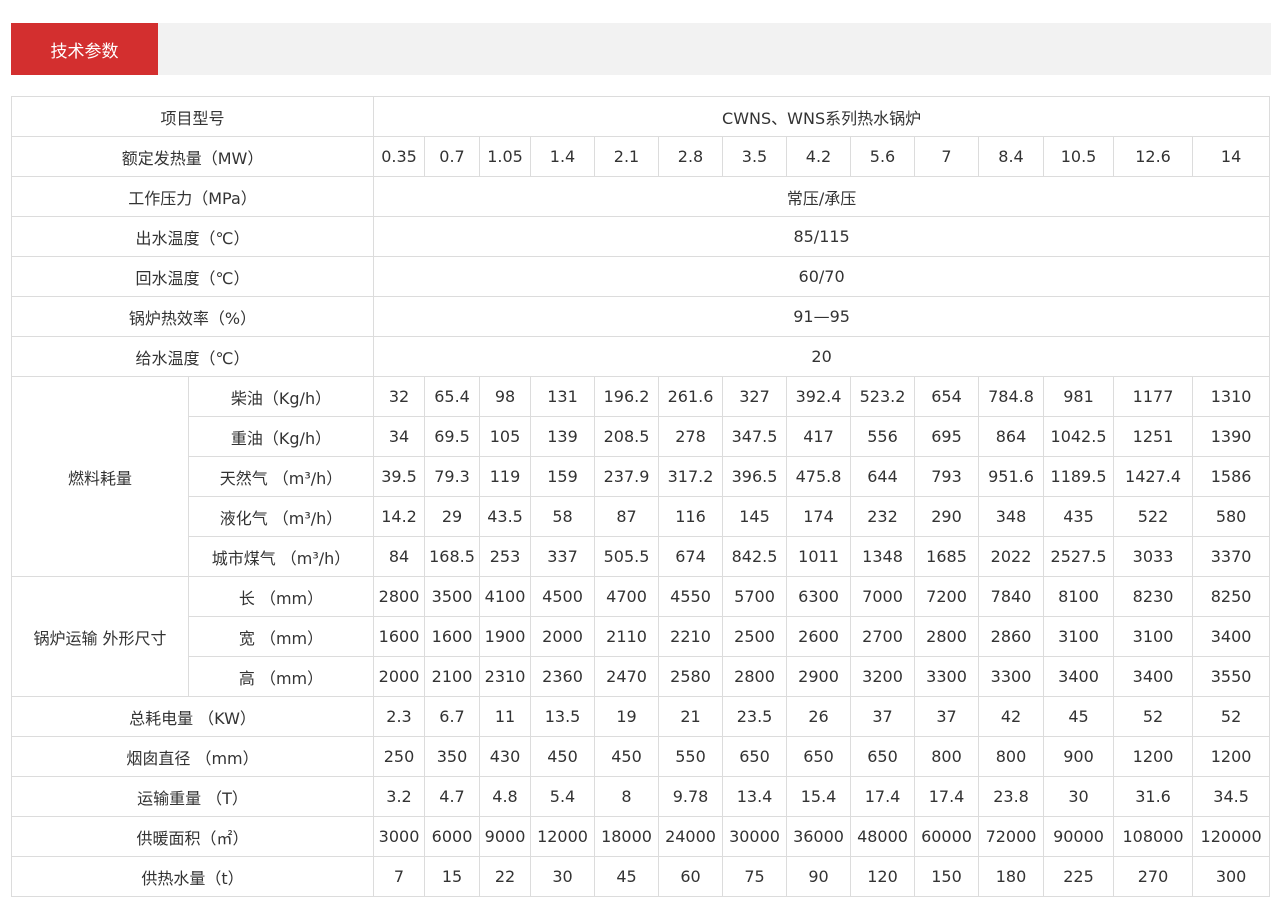 The image size is (1281, 913). Describe the element at coordinates (1153, 396) in the screenshot. I see `value-cell: 1177` at that location.